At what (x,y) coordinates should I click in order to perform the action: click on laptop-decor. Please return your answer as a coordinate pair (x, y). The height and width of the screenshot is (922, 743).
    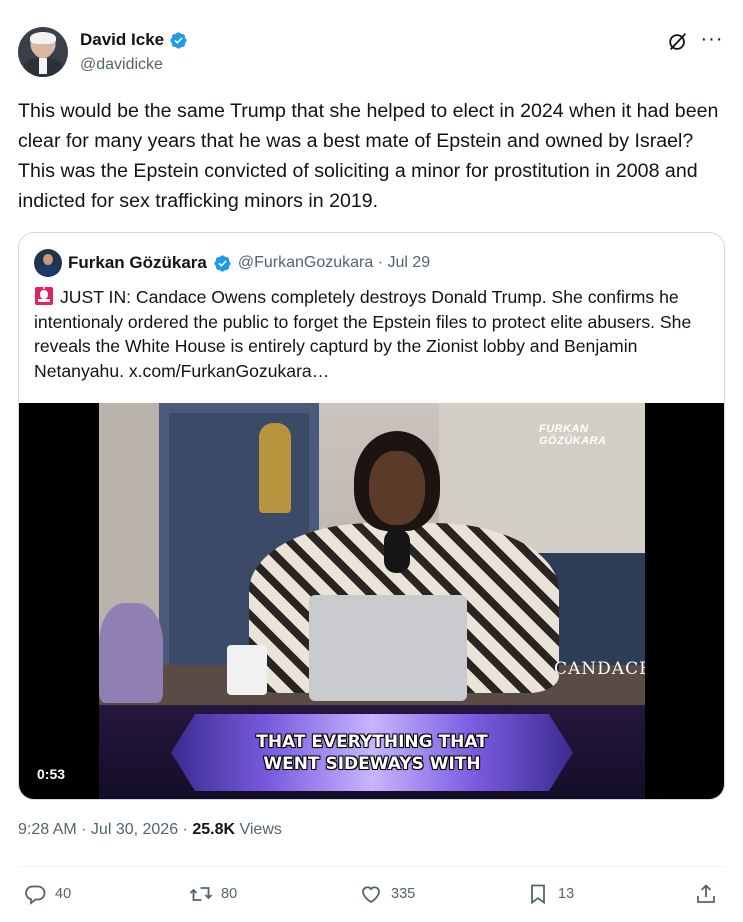
    Looking at the image, I should click on (388, 648).